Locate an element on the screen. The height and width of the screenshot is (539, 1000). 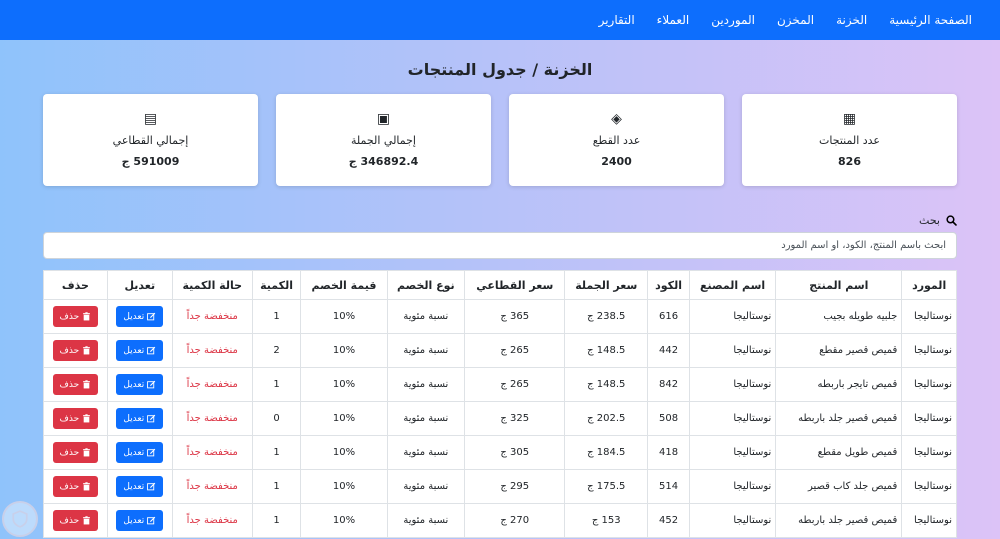
cell-product-name: قميص قصير جلد باربطه is located at coordinates (839, 520).